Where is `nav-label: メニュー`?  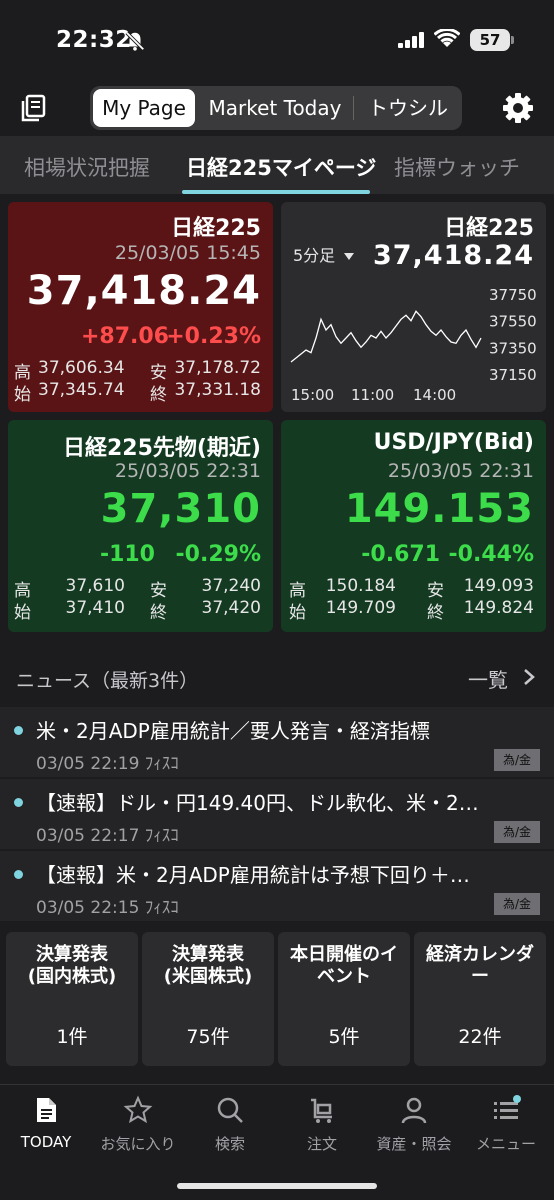 nav-label: メニュー is located at coordinates (505, 1144).